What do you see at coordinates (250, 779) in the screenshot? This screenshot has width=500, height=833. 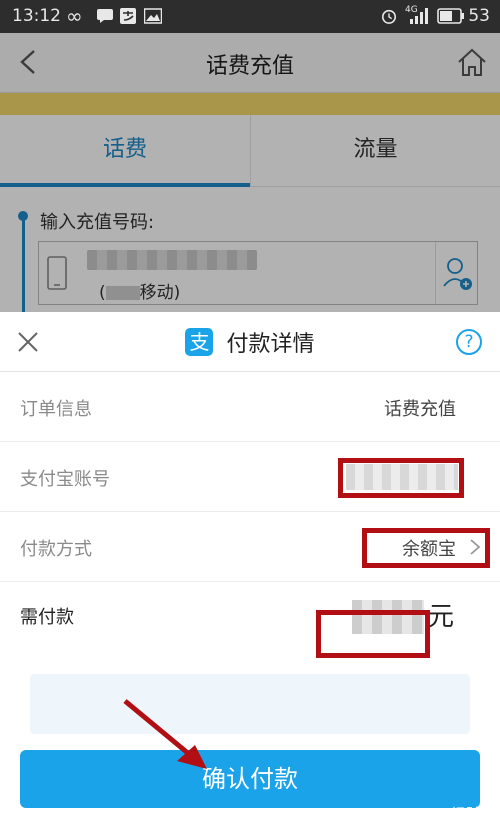 I see `confirm-payment-button: 确认付款` at bounding box center [250, 779].